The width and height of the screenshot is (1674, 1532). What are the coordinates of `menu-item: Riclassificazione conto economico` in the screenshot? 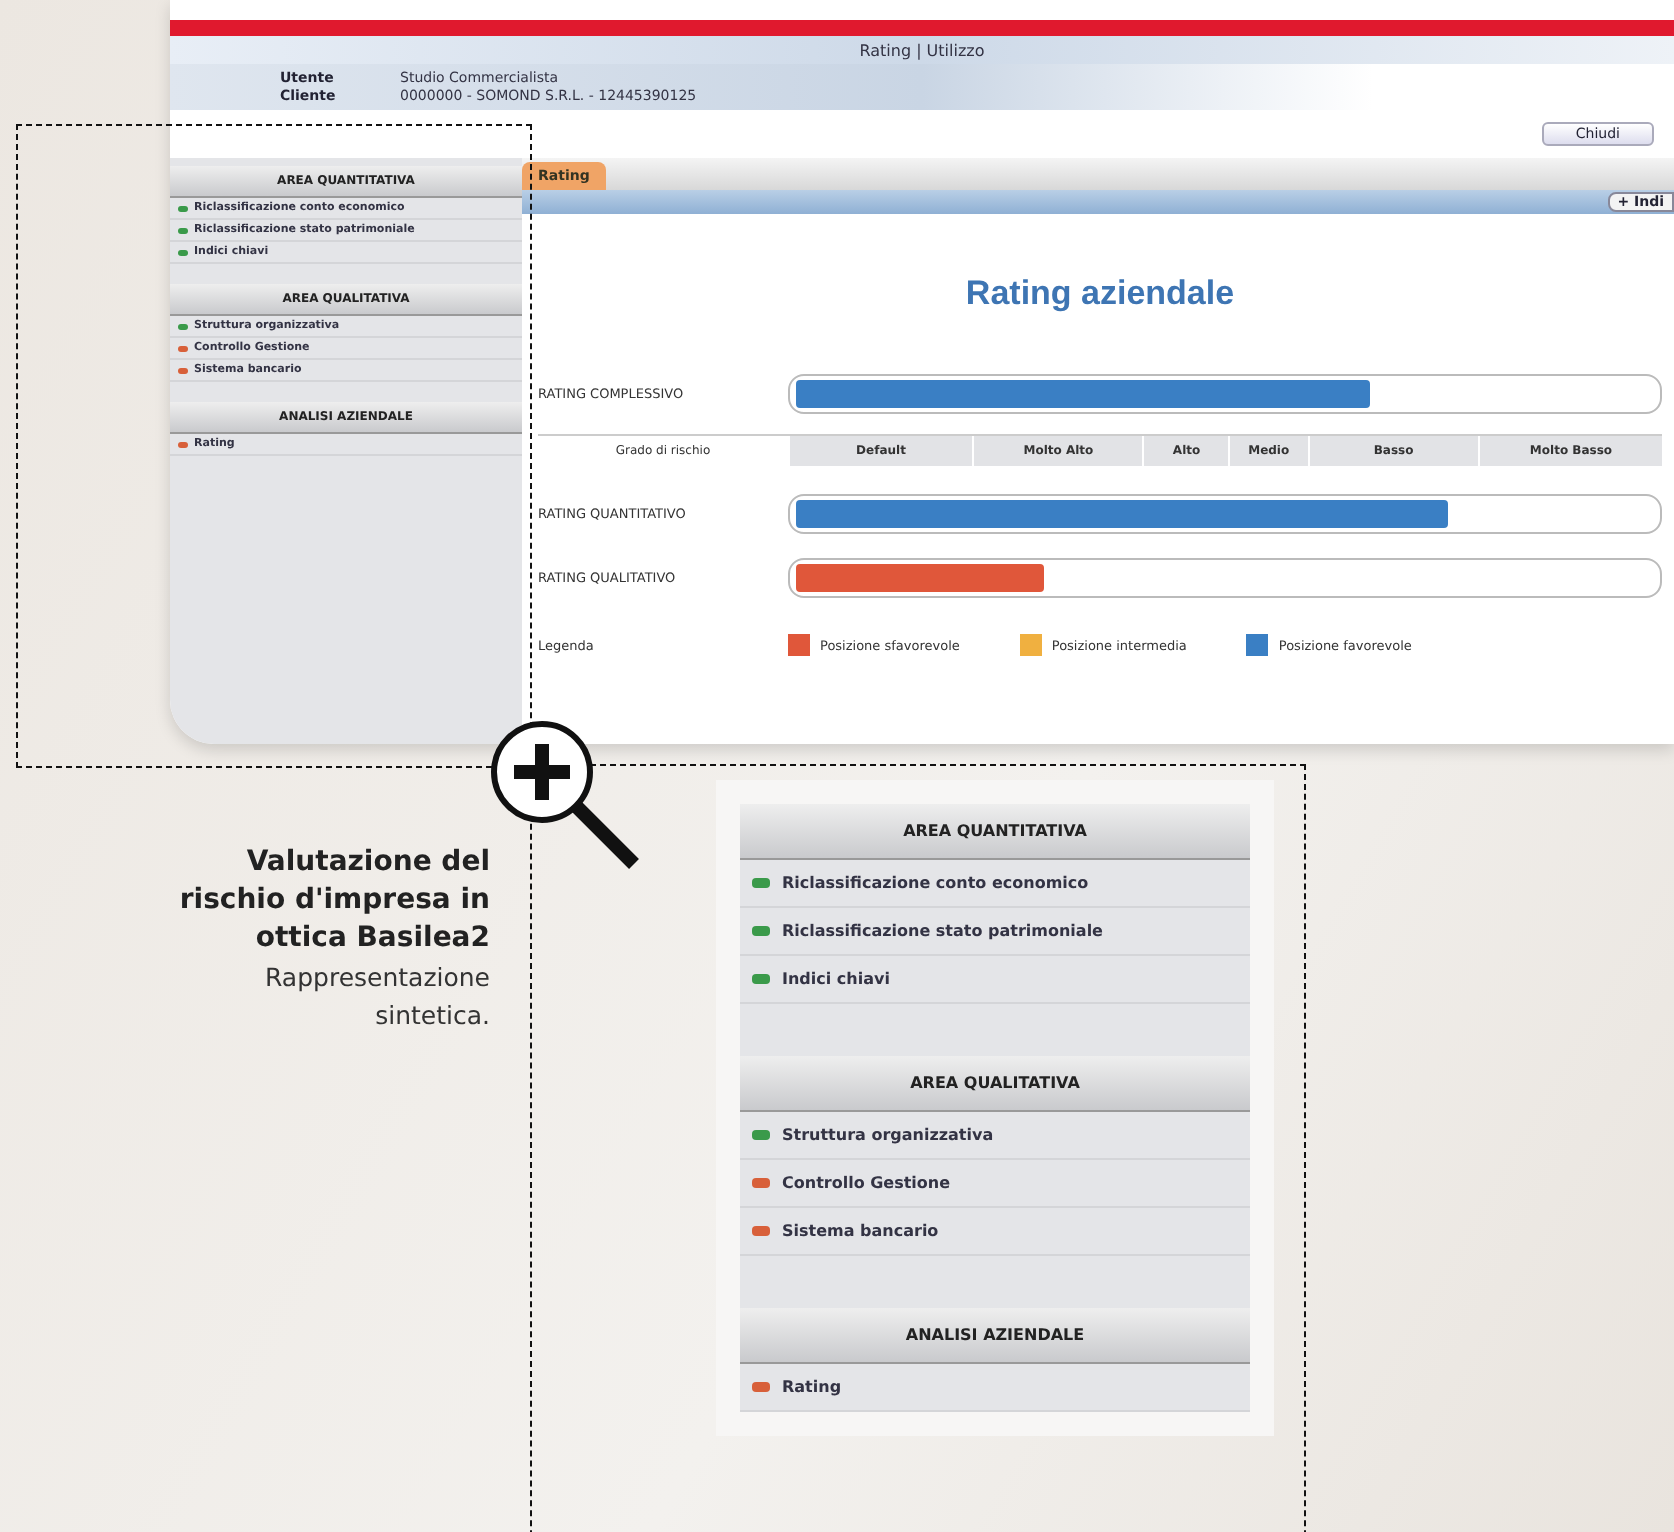 It's located at (995, 884).